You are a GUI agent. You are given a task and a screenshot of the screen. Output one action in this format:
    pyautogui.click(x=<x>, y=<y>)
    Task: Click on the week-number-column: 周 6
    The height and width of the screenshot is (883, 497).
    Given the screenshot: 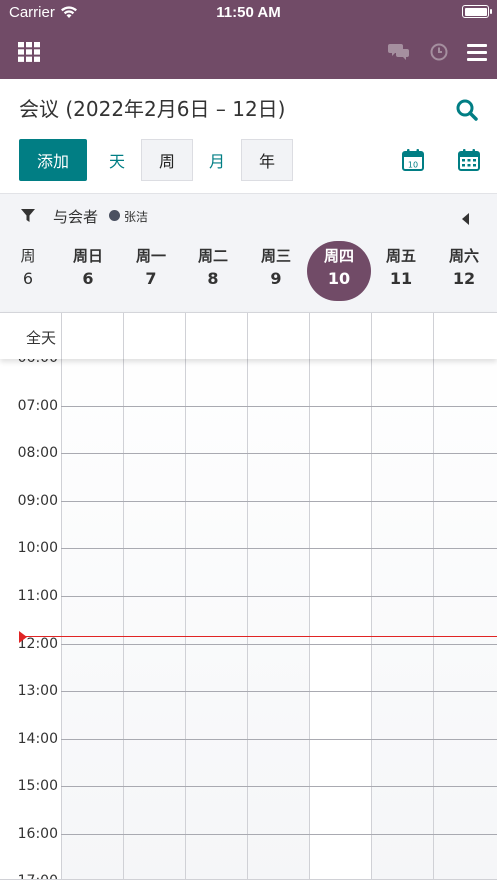 What is the action you would take?
    pyautogui.click(x=29, y=268)
    